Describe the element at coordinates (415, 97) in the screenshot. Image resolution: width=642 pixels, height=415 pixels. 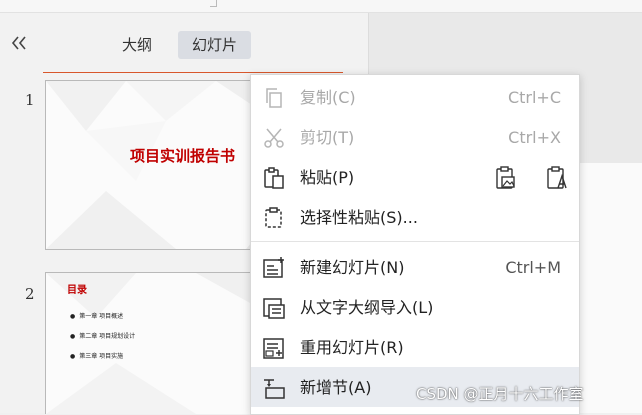
I see `menu-item-copy: 复制(C) Ctrl+C` at that location.